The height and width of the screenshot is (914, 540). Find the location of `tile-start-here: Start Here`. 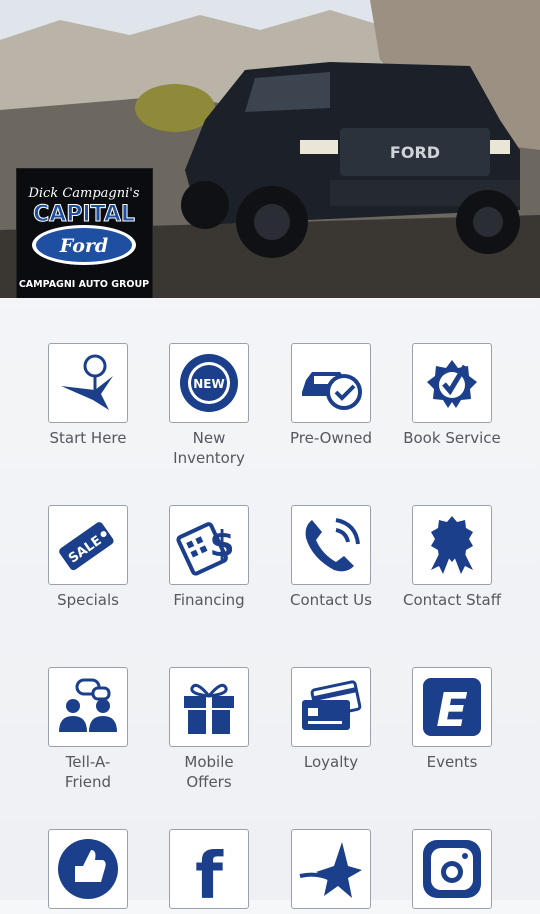

tile-start-here: Start Here is located at coordinates (88, 395).